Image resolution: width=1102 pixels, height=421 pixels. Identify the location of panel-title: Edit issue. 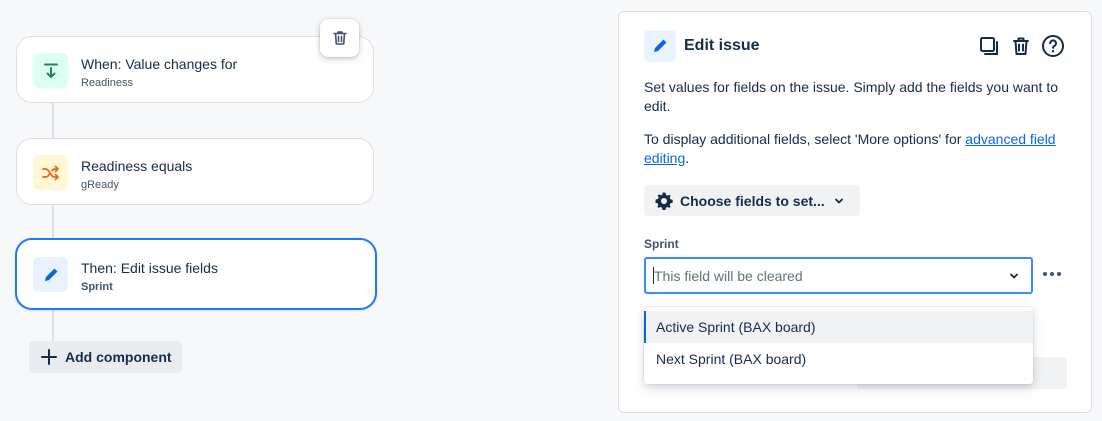
(722, 45).